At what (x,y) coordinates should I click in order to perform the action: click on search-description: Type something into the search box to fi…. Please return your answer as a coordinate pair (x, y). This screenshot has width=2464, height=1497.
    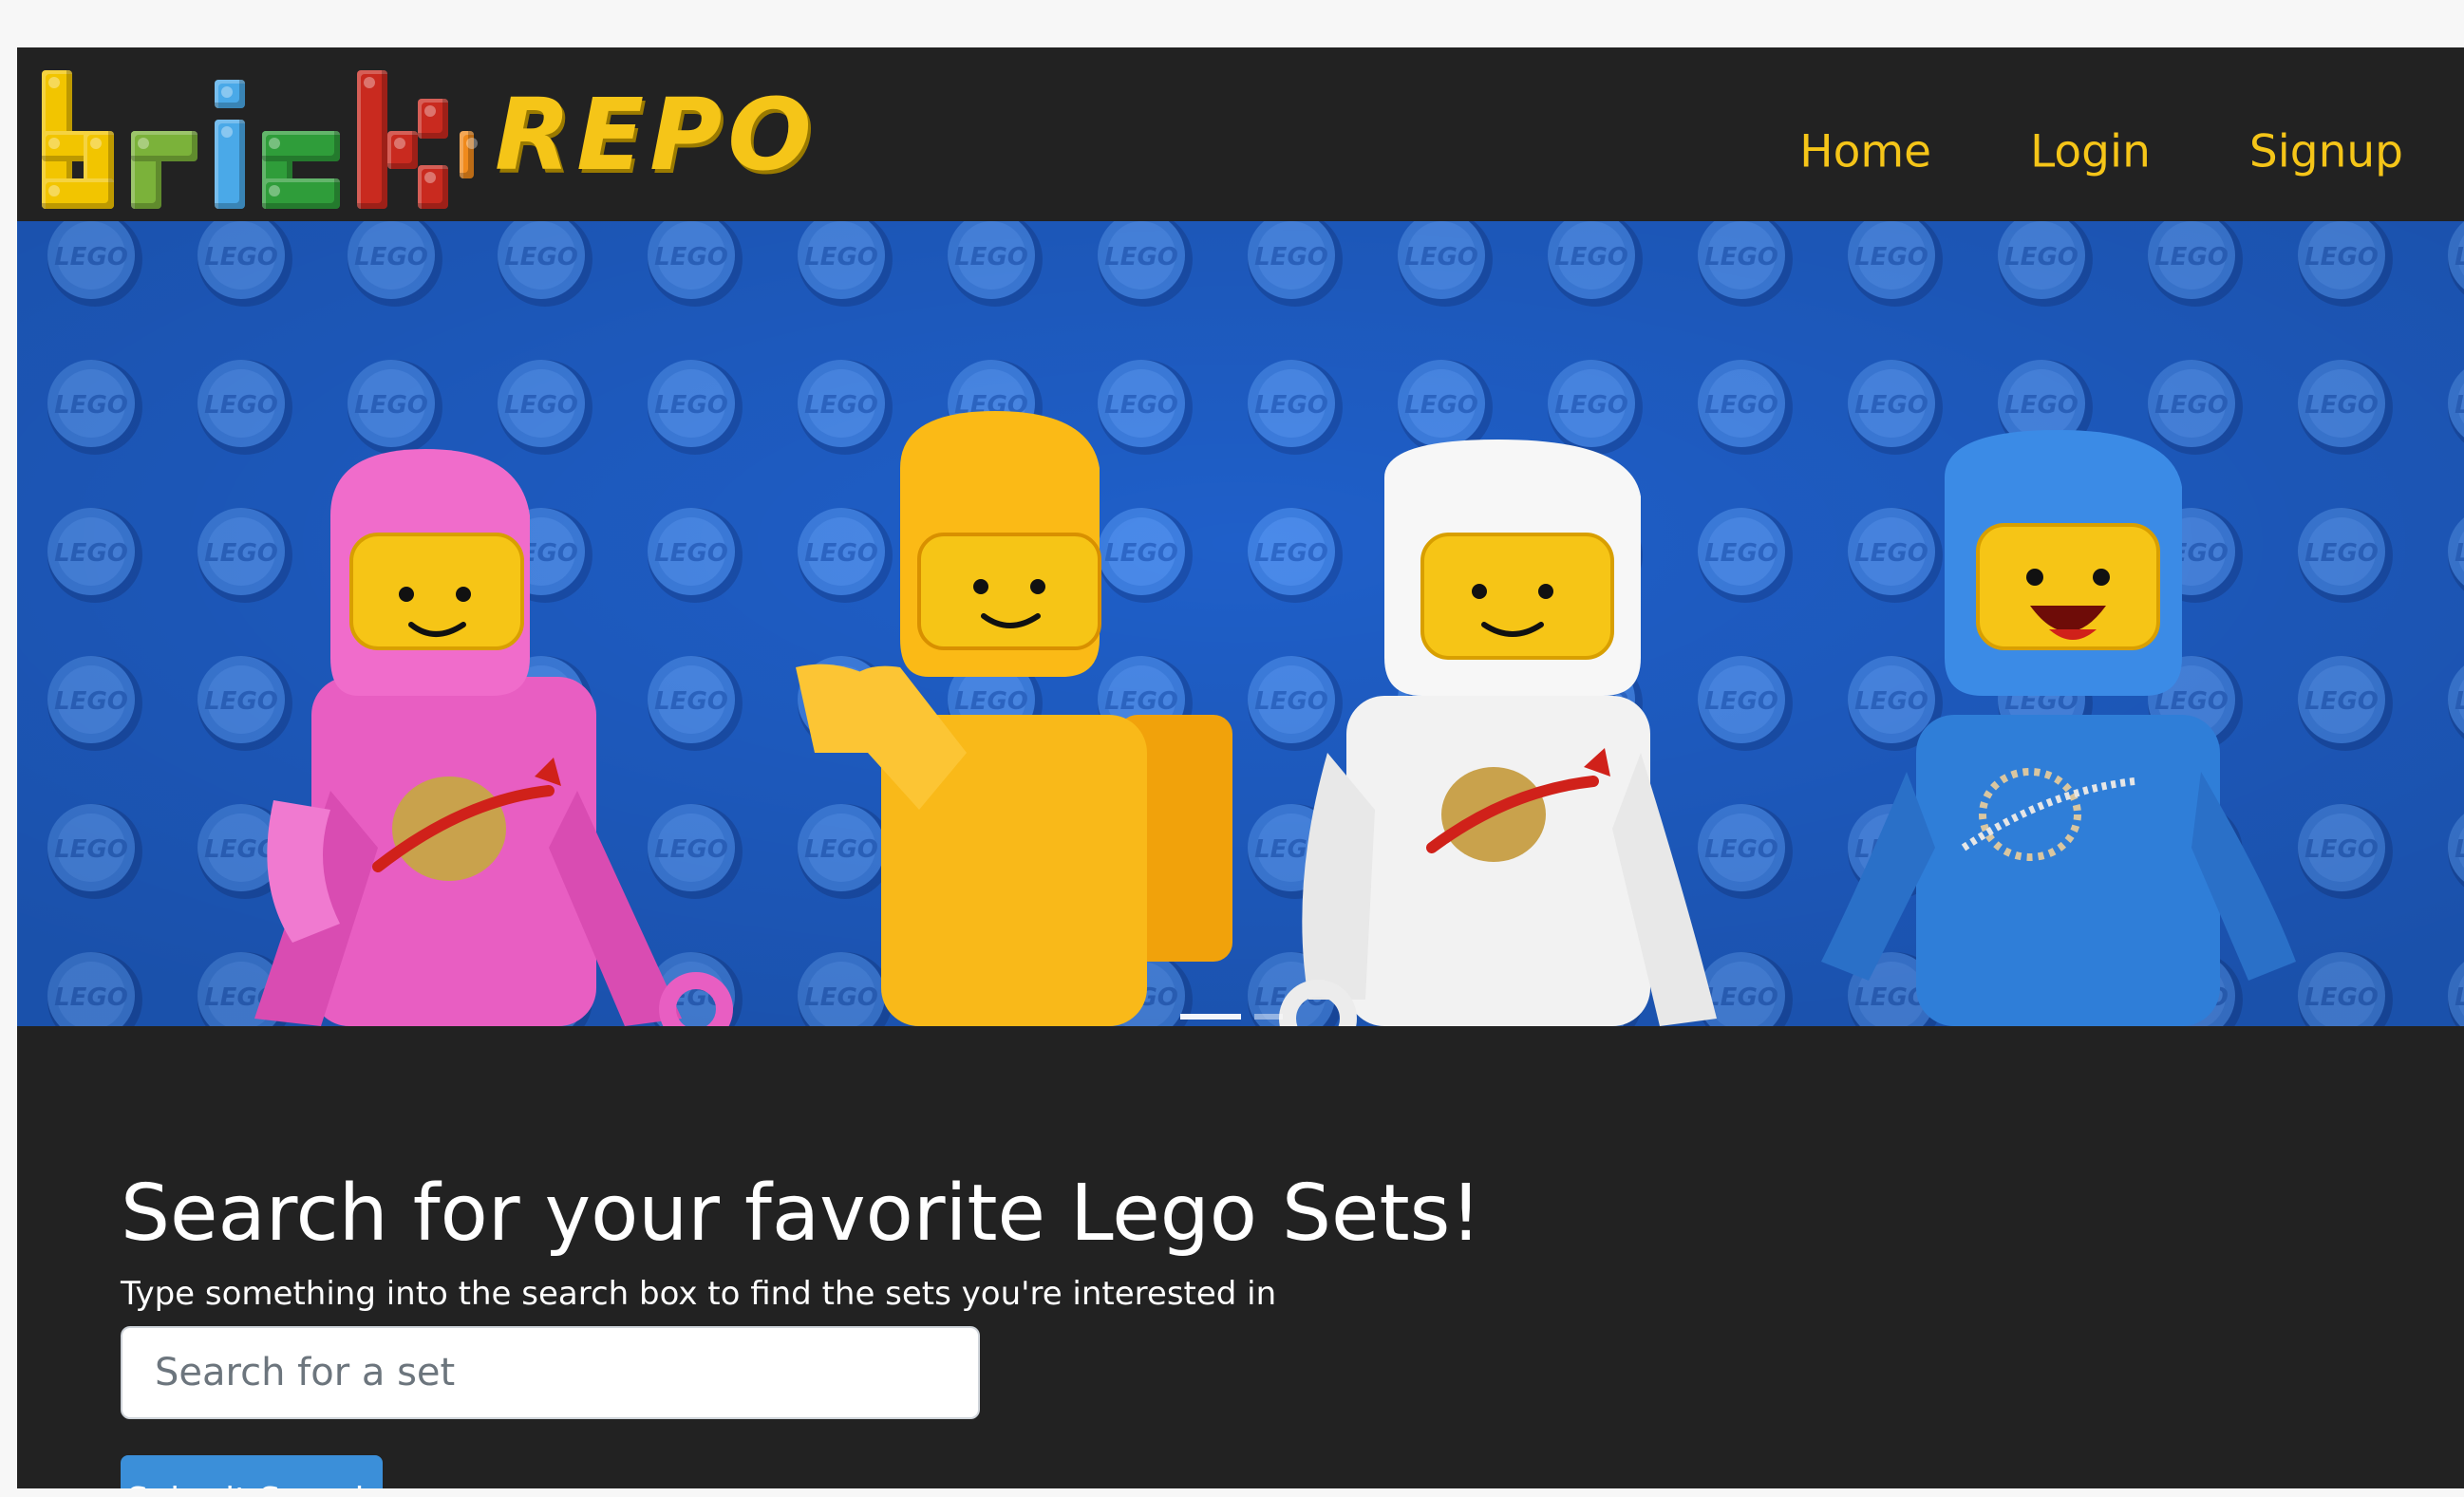
    Looking at the image, I should click on (699, 1294).